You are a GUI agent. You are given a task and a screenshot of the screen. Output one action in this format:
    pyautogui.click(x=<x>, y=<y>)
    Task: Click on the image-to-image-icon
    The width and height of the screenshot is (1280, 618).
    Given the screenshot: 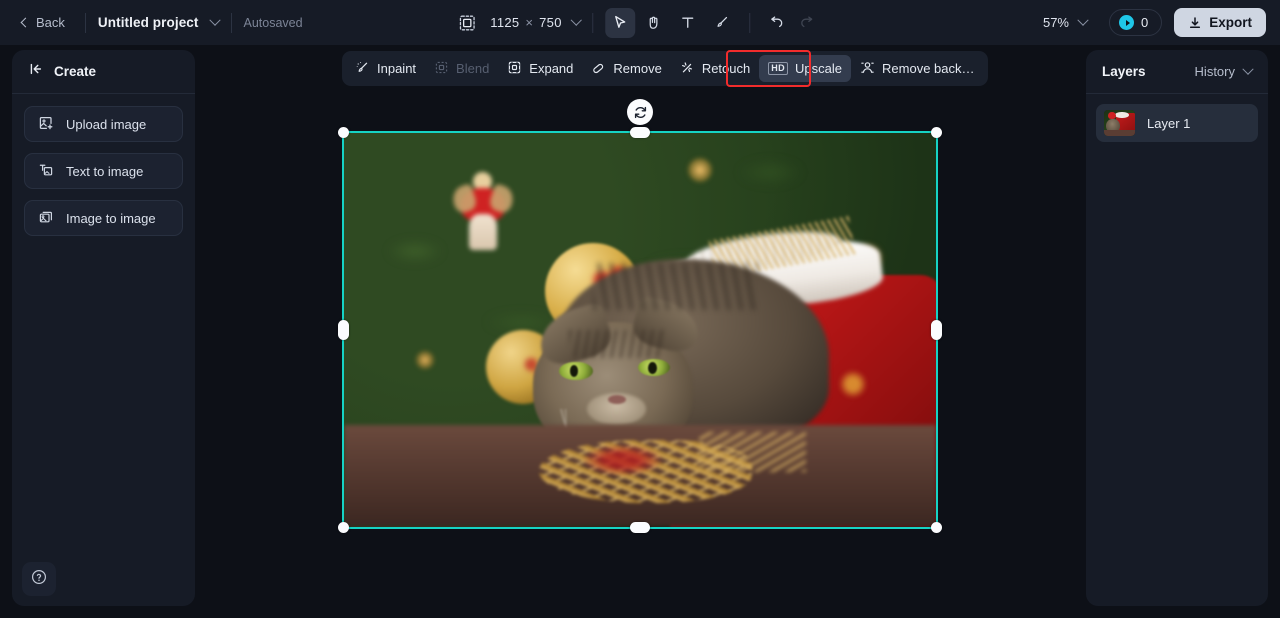 What is the action you would take?
    pyautogui.click(x=46, y=218)
    